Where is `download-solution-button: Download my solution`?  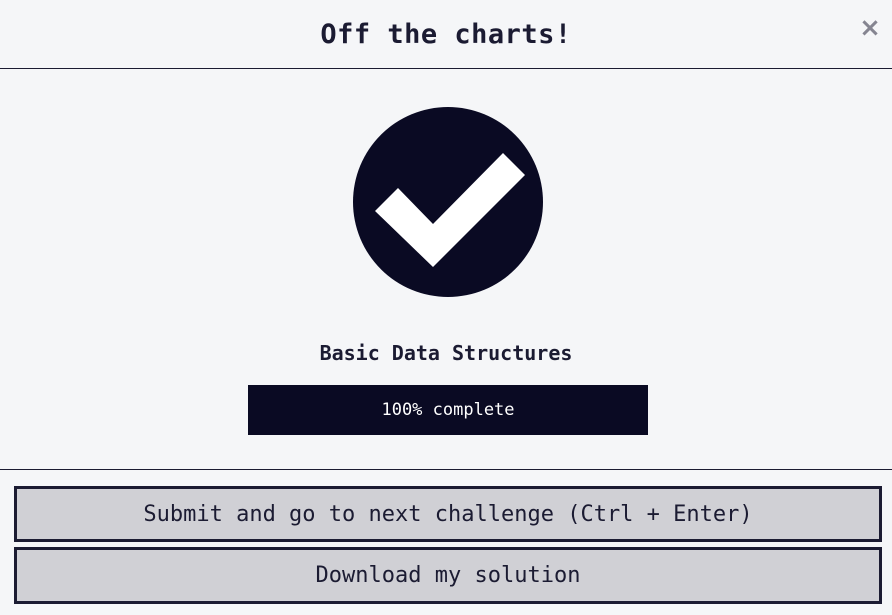 download-solution-button: Download my solution is located at coordinates (448, 575).